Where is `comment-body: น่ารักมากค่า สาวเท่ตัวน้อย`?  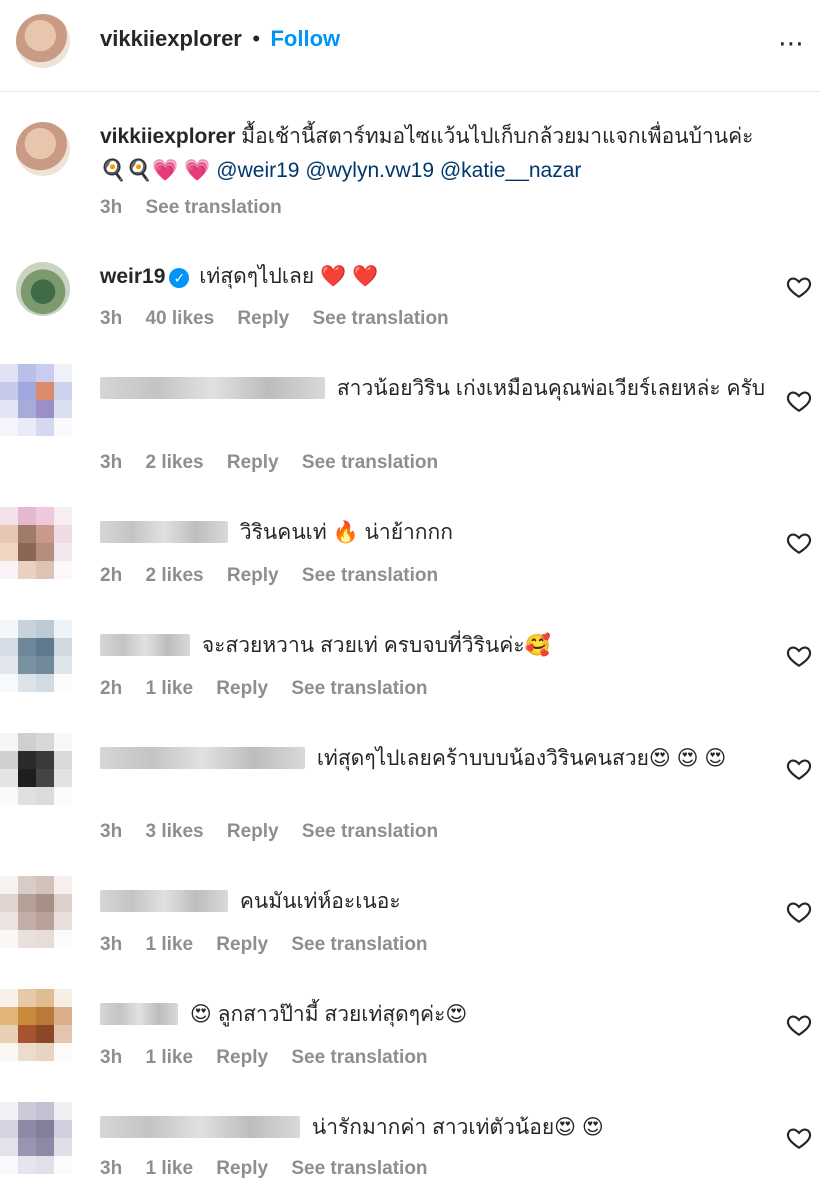 comment-body: น่ารักมากค่า สาวเท่ตัวน้อย is located at coordinates (433, 1127).